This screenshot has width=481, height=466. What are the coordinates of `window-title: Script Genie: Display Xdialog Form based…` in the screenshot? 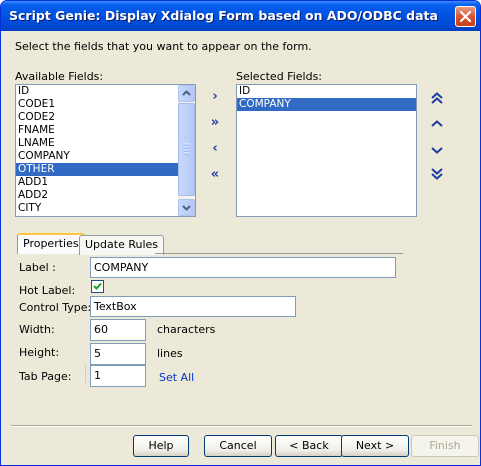 It's located at (223, 15).